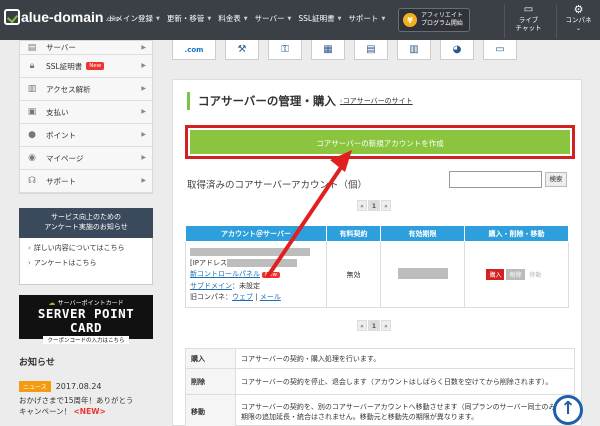 This screenshot has height=426, width=600. What do you see at coordinates (86, 217) in the screenshot?
I see `survey-line1: サービス向上のための` at bounding box center [86, 217].